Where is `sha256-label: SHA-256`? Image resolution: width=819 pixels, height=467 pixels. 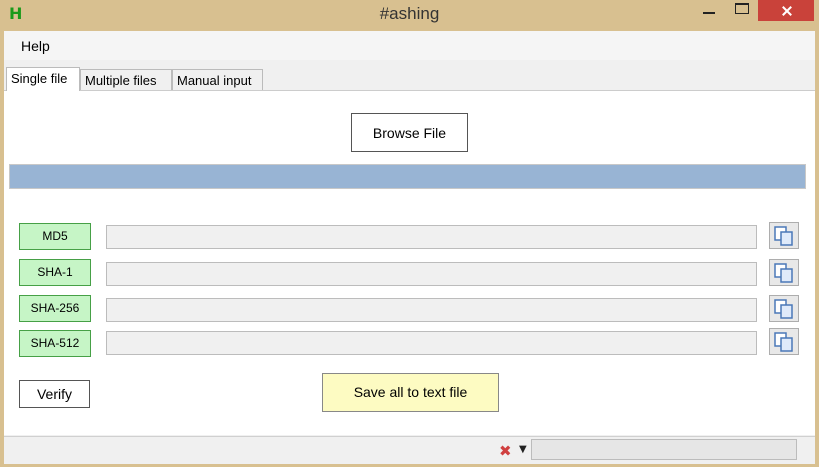 sha256-label: SHA-256 is located at coordinates (55, 308).